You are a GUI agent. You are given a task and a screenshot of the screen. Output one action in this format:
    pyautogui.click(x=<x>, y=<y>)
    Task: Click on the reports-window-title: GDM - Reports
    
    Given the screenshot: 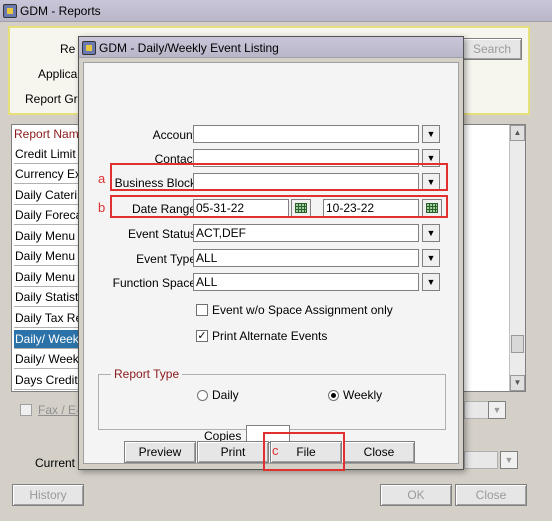 What is the action you would take?
    pyautogui.click(x=60, y=11)
    